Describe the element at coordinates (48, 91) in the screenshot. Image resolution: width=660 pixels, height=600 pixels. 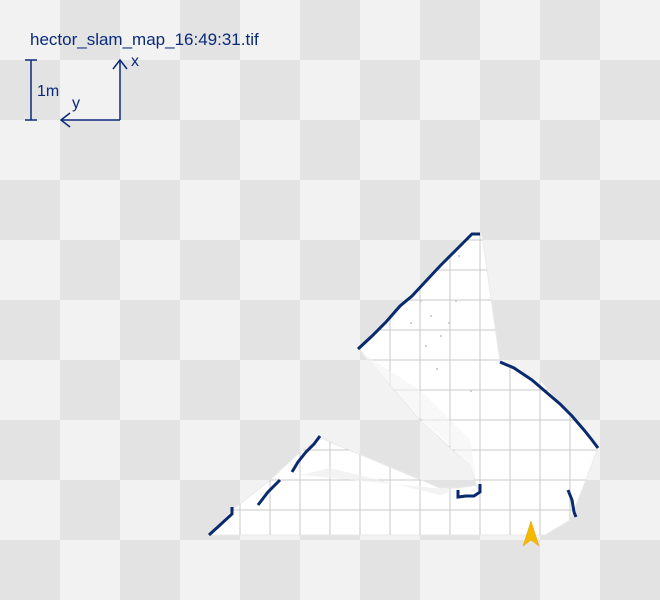
I see `scale-label: 1m` at that location.